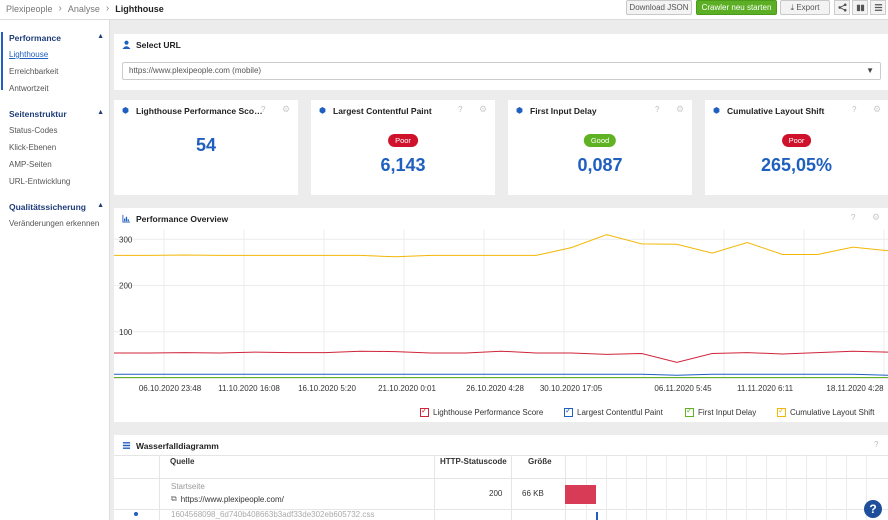 Image resolution: width=888 pixels, height=520 pixels. Describe the element at coordinates (600, 165) in the screenshot. I see `metric-value: 0,087` at that location.